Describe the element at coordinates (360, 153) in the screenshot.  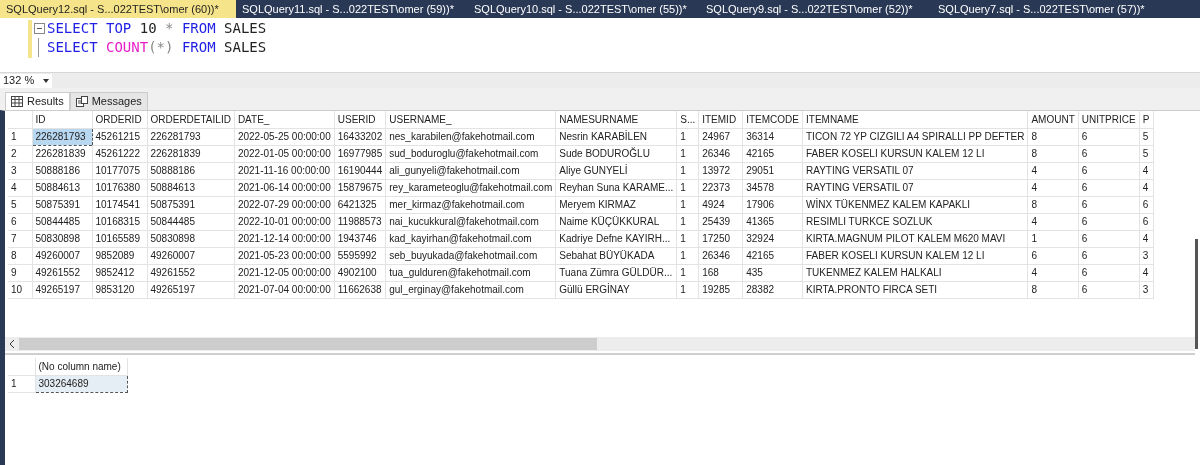
I see `table-cell: 16977985` at that location.